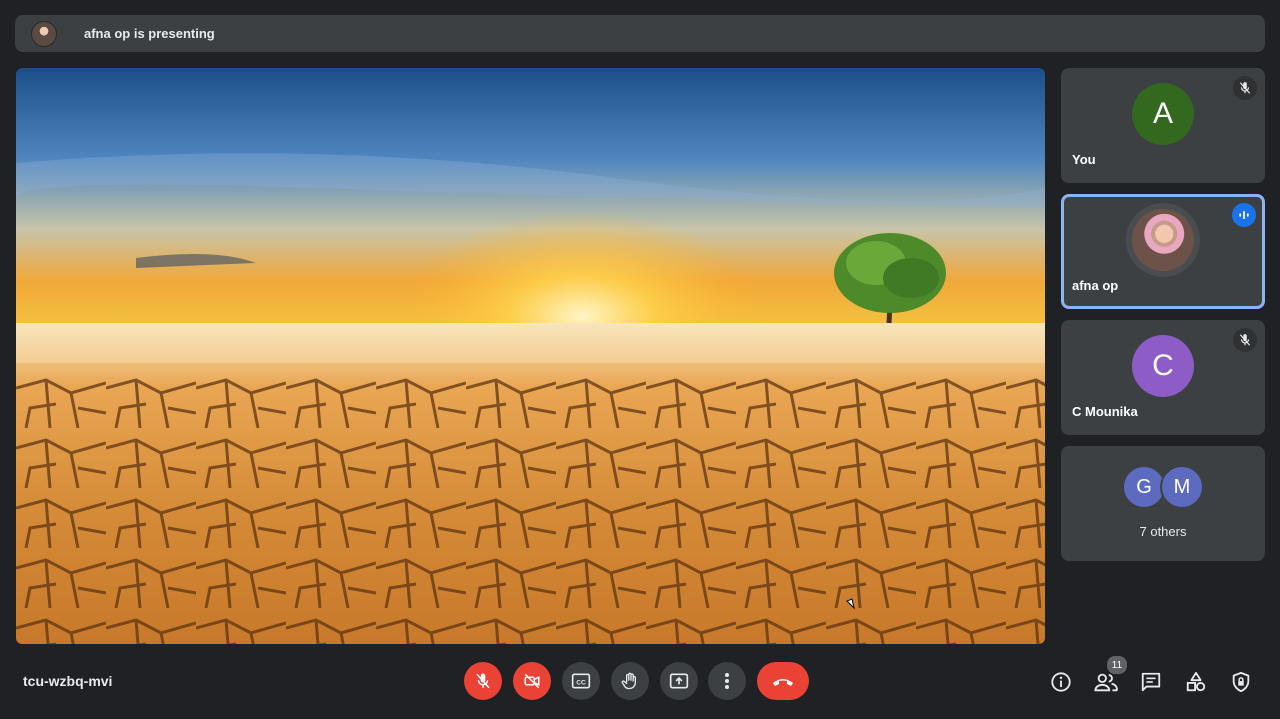  I want to click on captions-icon: CC, so click(581, 681).